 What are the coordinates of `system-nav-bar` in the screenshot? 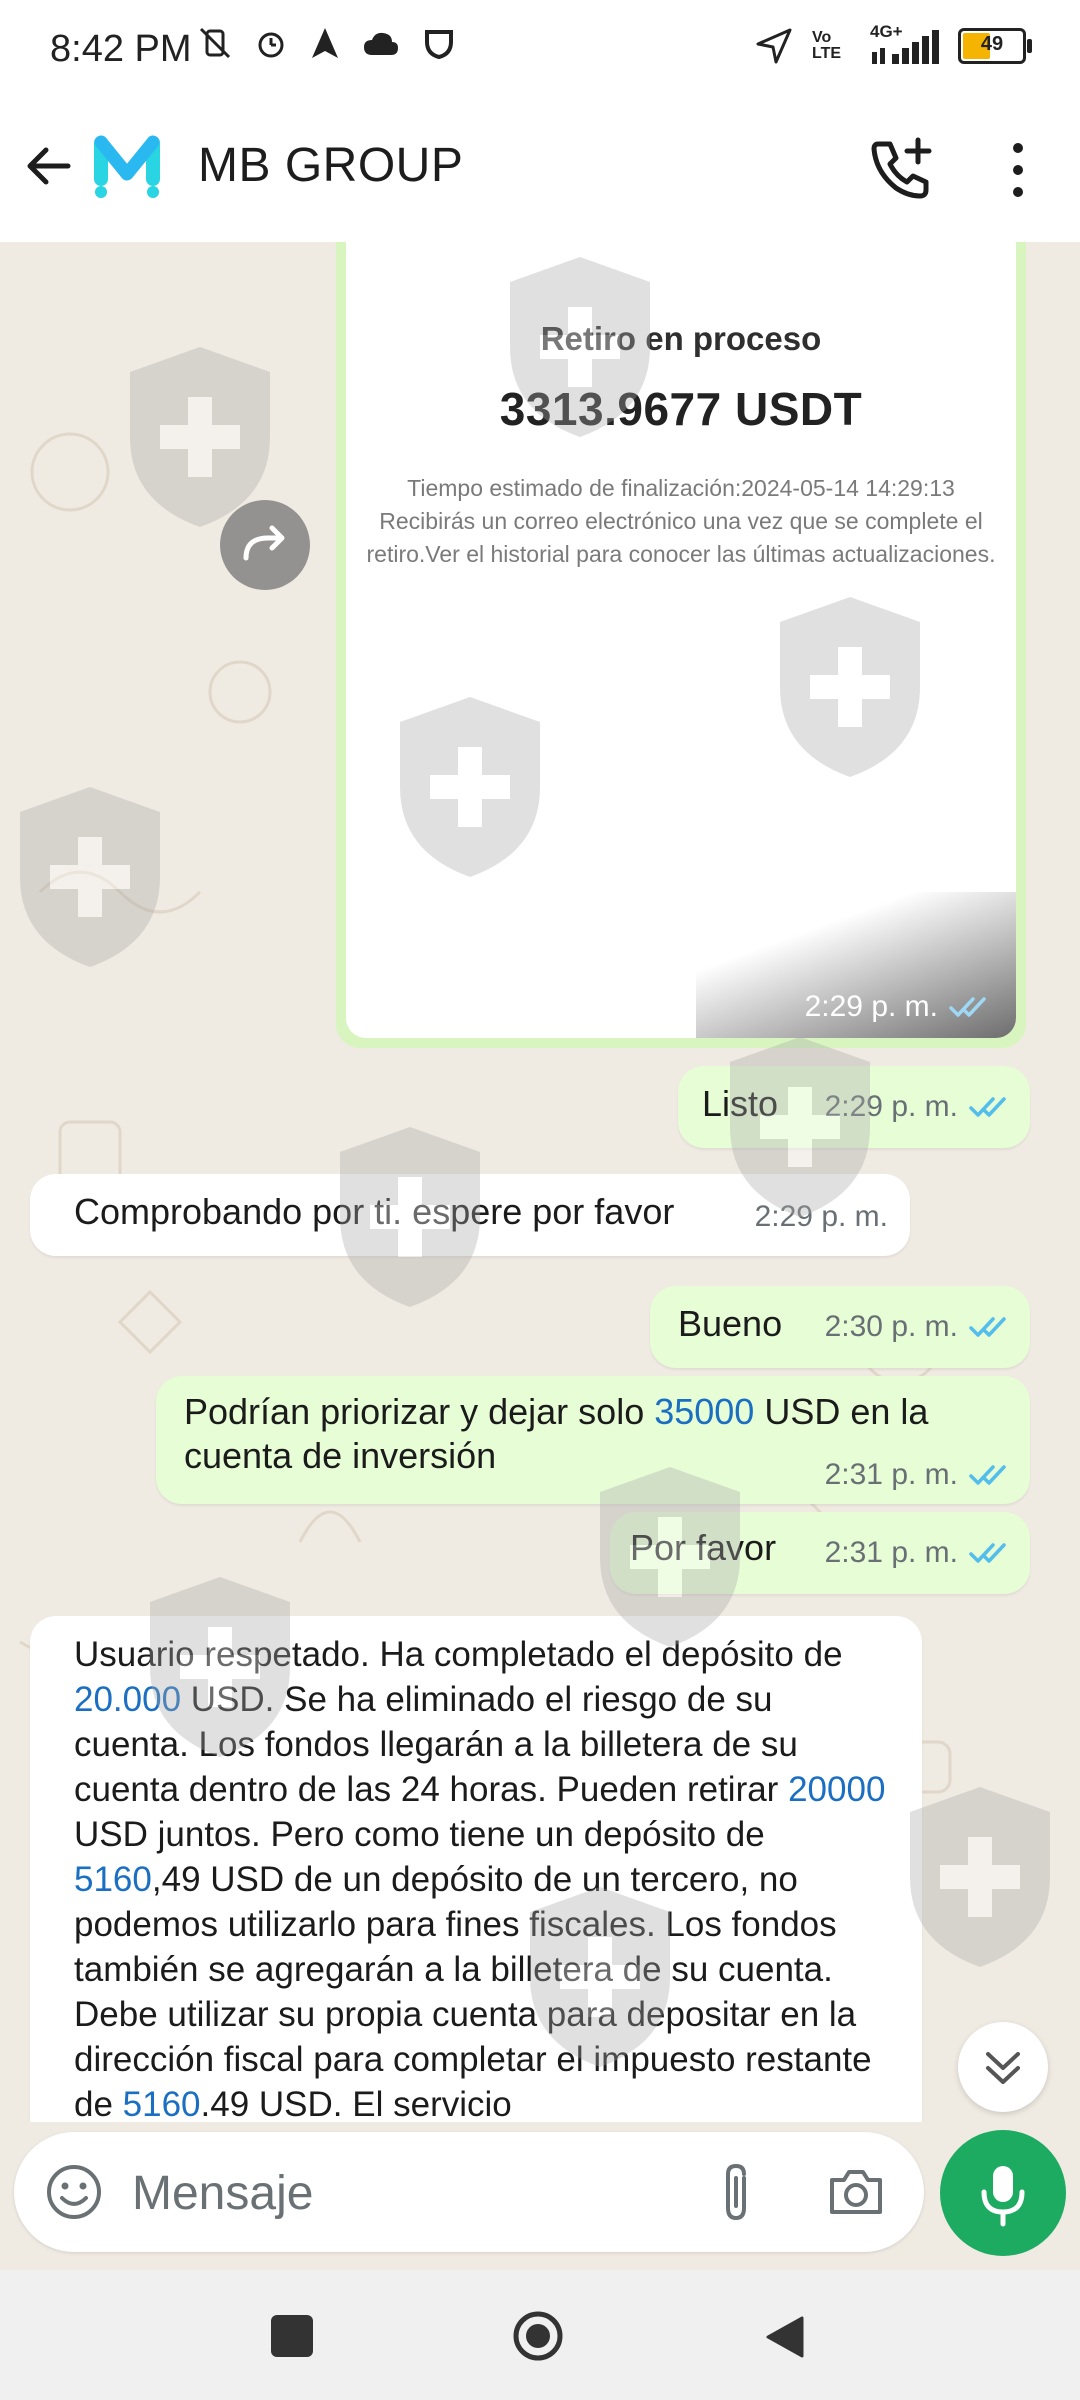 It's located at (540, 2335).